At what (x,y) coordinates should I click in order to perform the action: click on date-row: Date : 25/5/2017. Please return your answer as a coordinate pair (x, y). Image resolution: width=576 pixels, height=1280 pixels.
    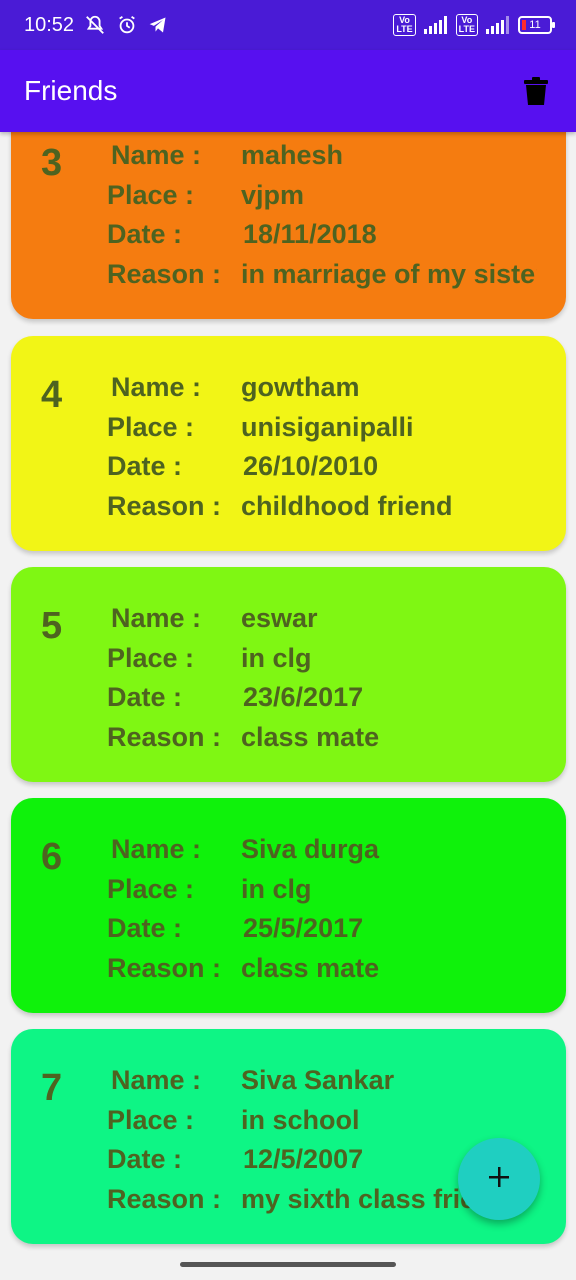
    Looking at the image, I should click on (322, 933).